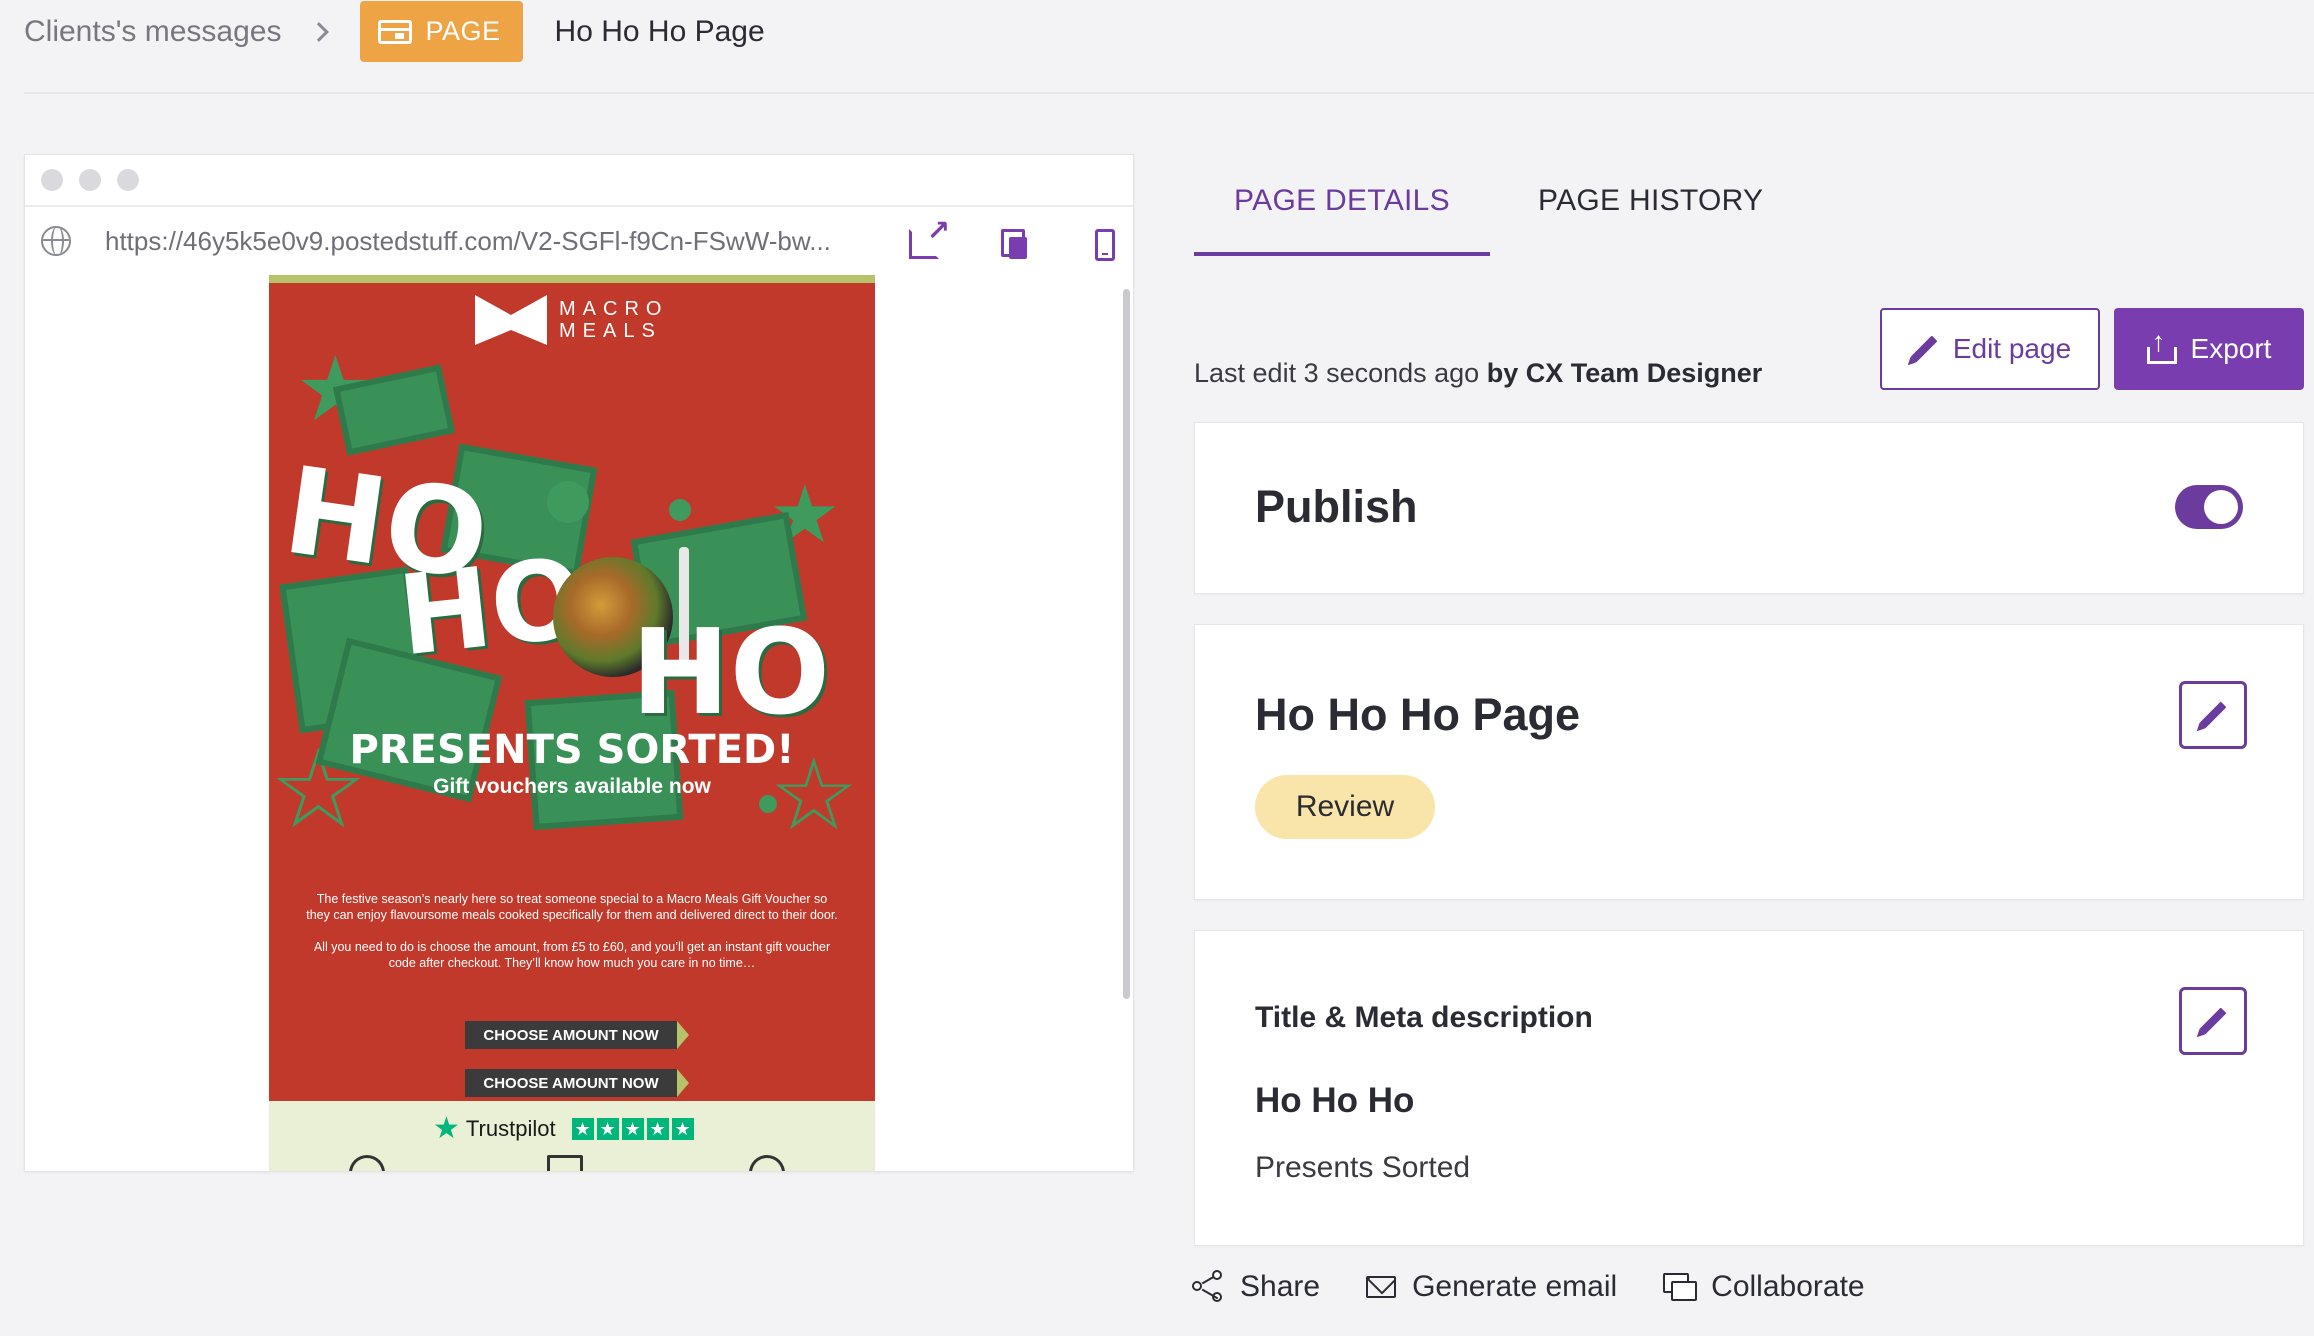 Image resolution: width=2314 pixels, height=1336 pixels. I want to click on publish-card: Publish, so click(1749, 508).